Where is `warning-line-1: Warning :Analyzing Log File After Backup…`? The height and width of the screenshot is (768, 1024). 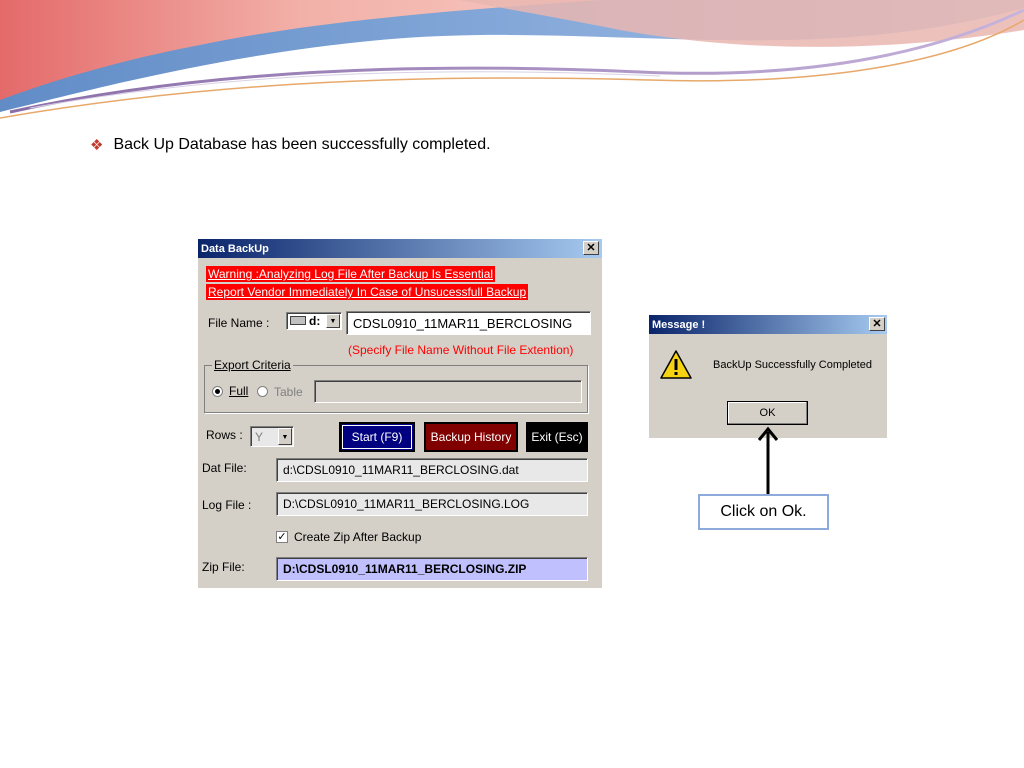 warning-line-1: Warning :Analyzing Log File After Backup… is located at coordinates (351, 274).